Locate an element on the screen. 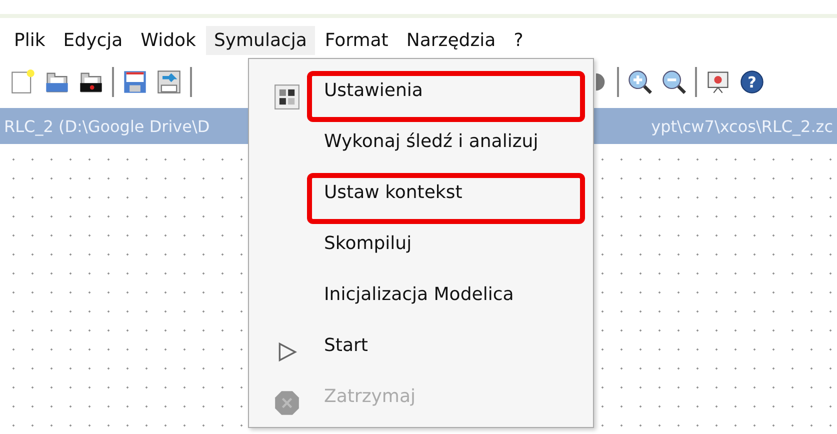 Image resolution: width=837 pixels, height=434 pixels. menu-item: Inicjalizacja Modelica is located at coordinates (446, 300).